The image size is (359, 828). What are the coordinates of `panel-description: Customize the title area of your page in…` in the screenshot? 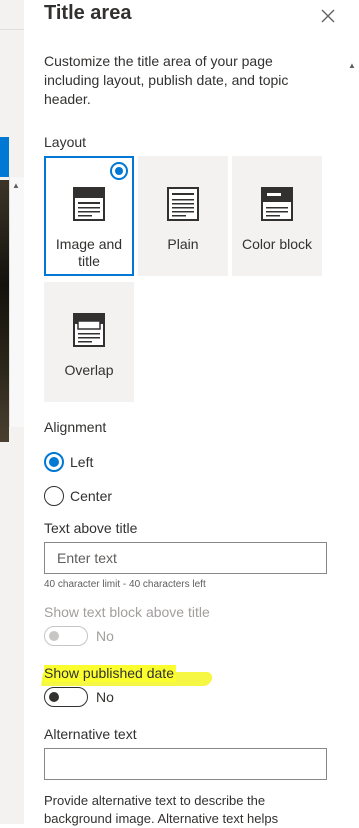 It's located at (166, 80).